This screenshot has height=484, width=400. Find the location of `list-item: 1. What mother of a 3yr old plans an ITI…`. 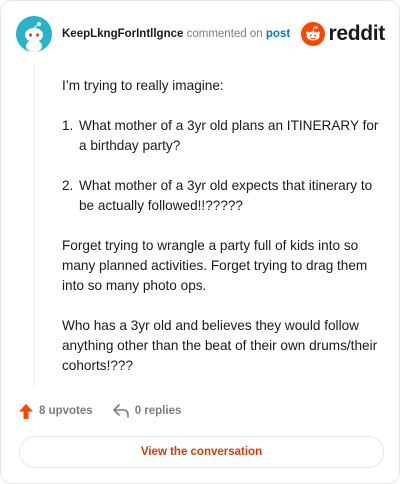

list-item: 1. What mother of a 3yr old plans an ITI… is located at coordinates (221, 136).